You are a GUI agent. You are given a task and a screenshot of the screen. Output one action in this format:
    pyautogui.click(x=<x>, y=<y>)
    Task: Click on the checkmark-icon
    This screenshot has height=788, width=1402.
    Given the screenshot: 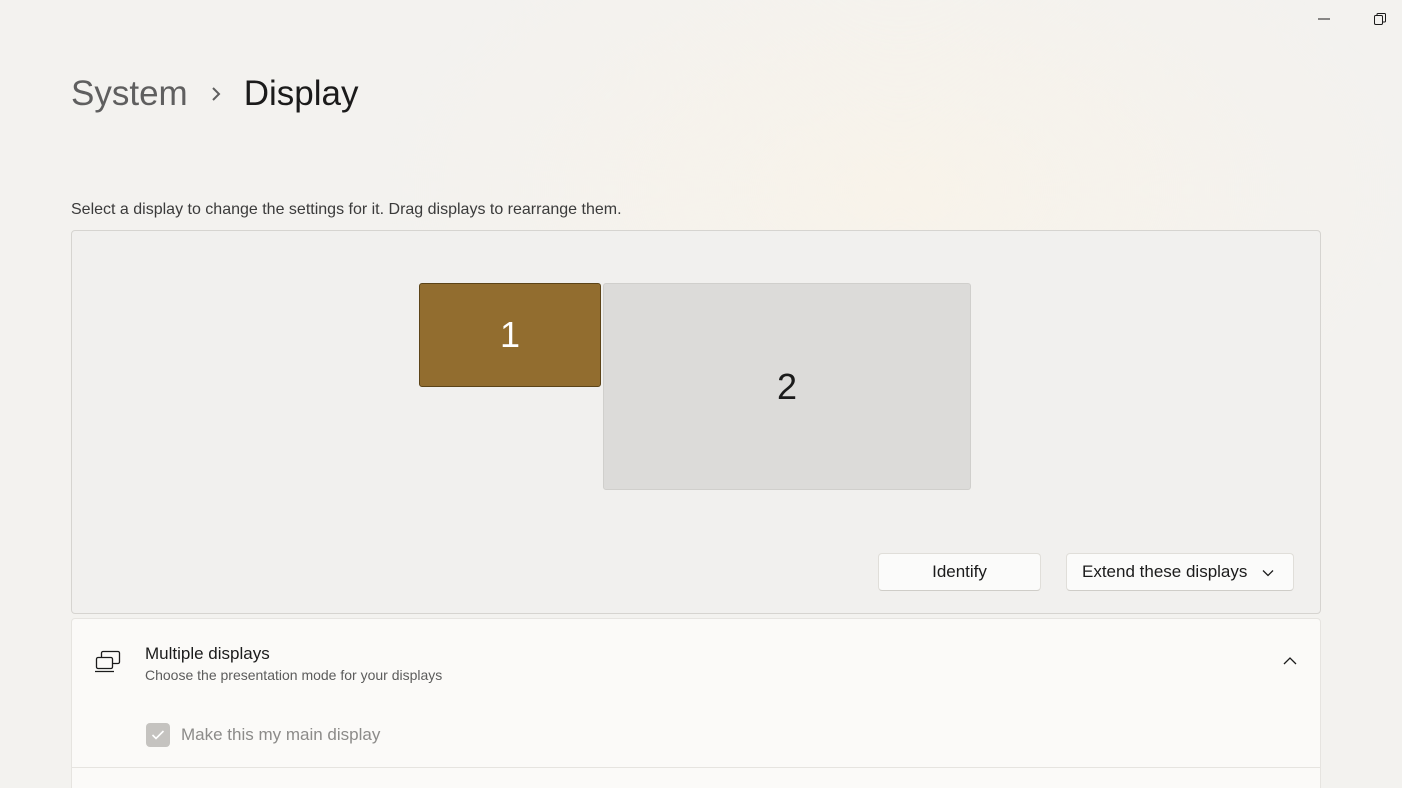 What is the action you would take?
    pyautogui.click(x=158, y=735)
    